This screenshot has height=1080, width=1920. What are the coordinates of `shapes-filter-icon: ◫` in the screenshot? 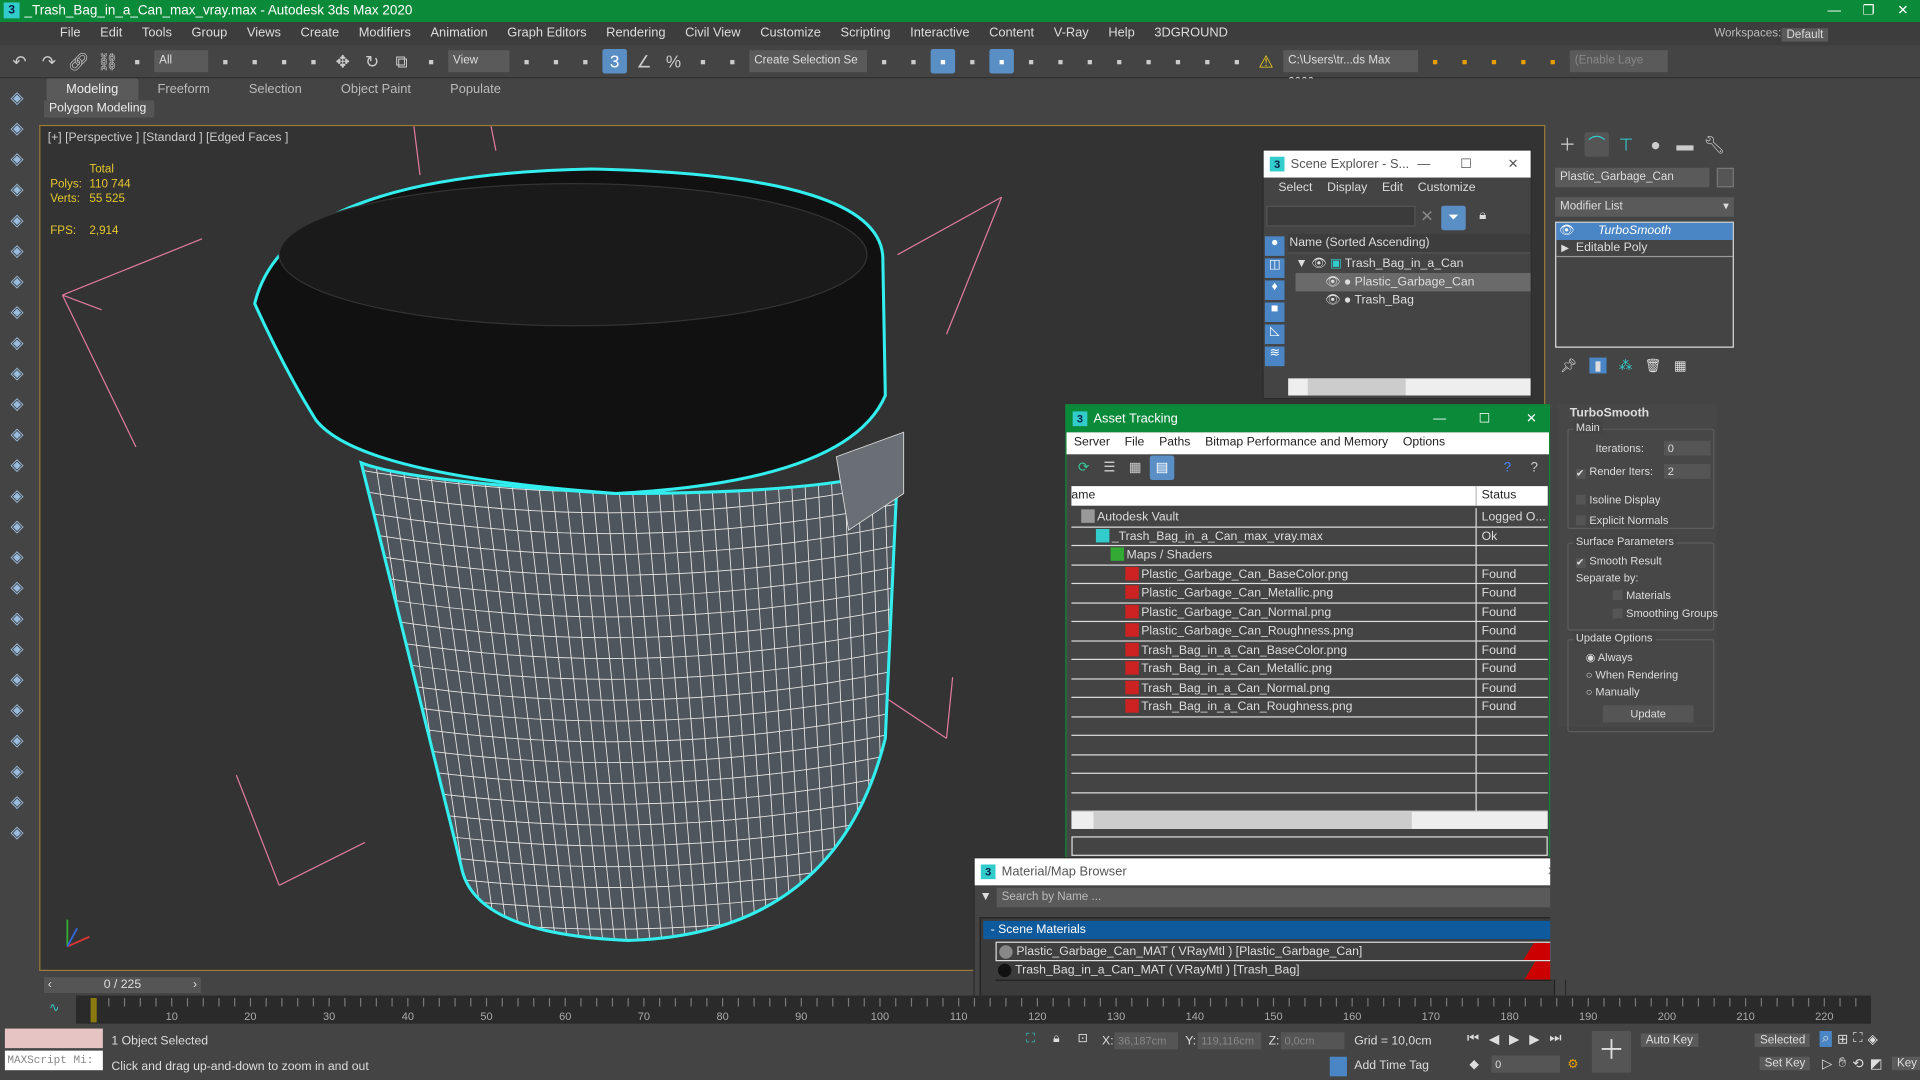 It's located at (1274, 268).